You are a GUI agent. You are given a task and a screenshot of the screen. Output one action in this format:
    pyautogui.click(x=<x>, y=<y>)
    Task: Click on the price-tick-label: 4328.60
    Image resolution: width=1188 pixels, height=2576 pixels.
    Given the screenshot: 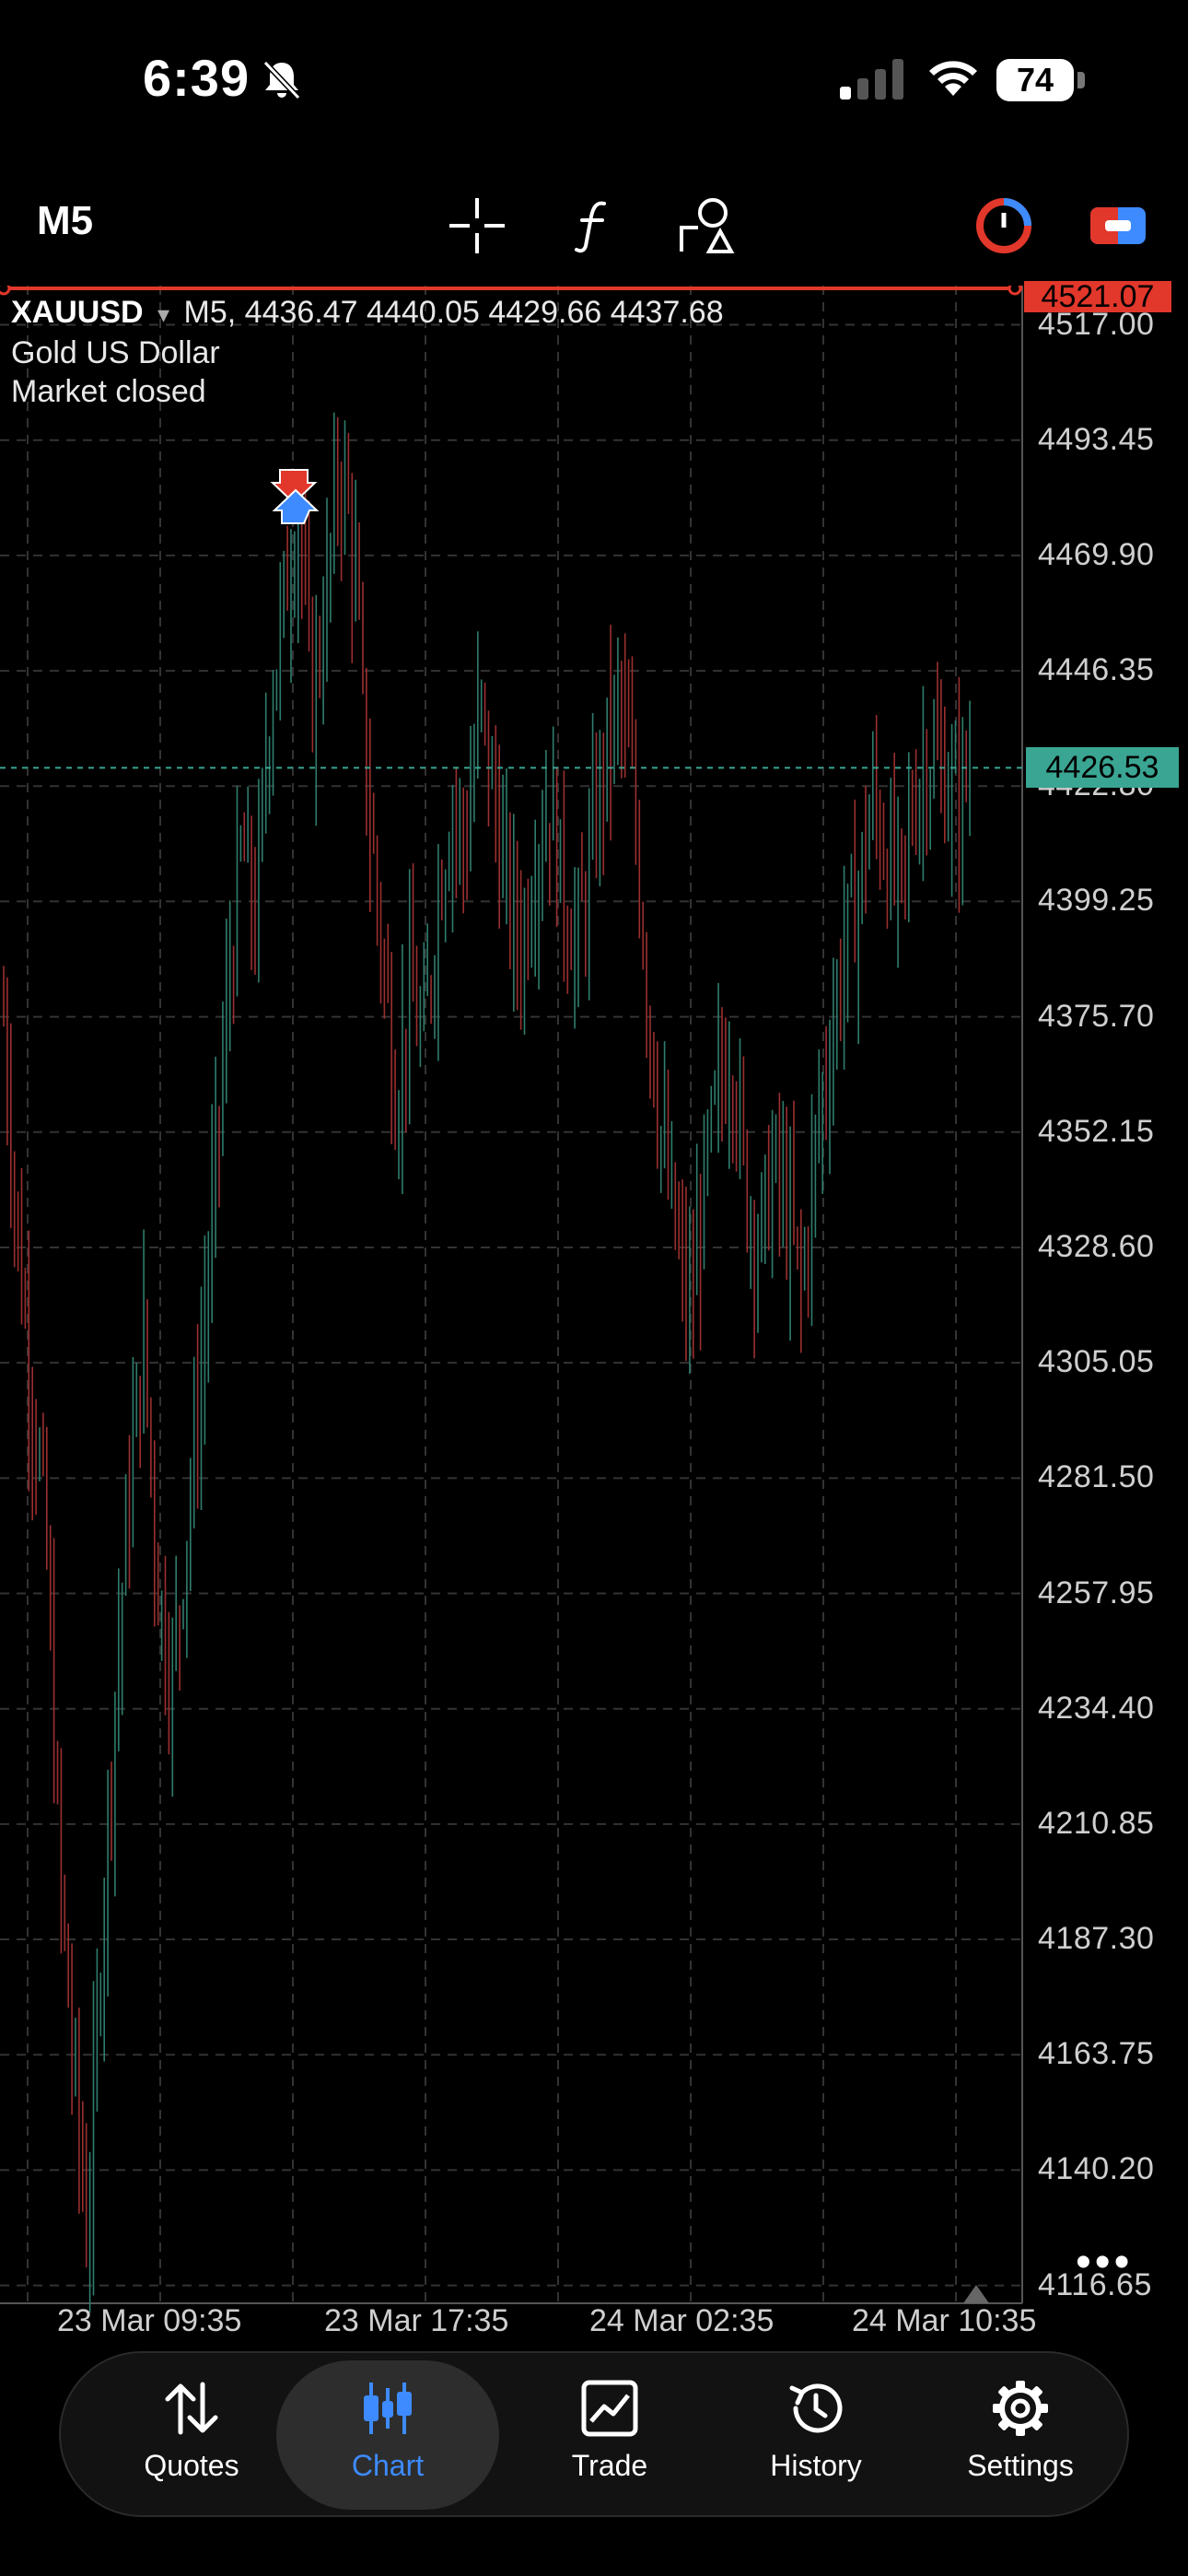 What is the action you would take?
    pyautogui.click(x=1096, y=1246)
    